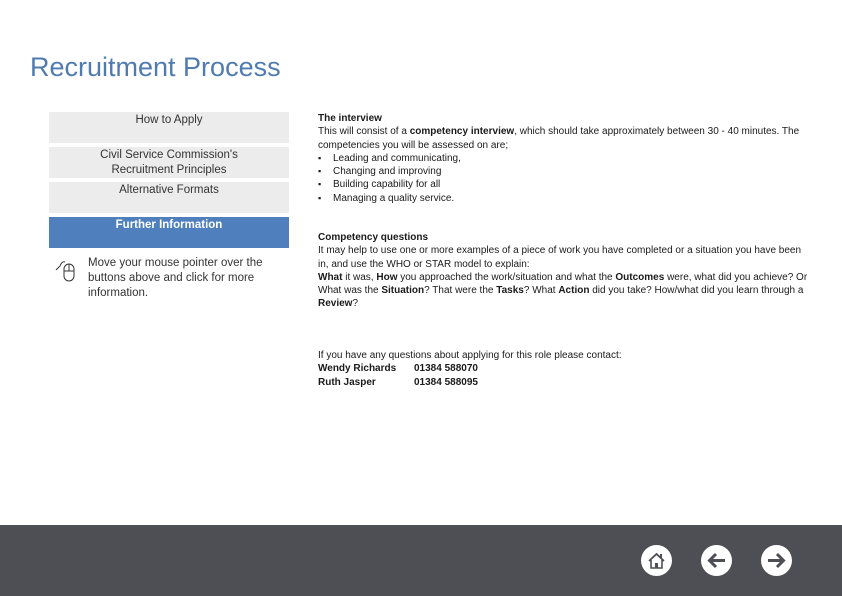  What do you see at coordinates (446, 382) in the screenshot?
I see `contact-phone: 01384 588095` at bounding box center [446, 382].